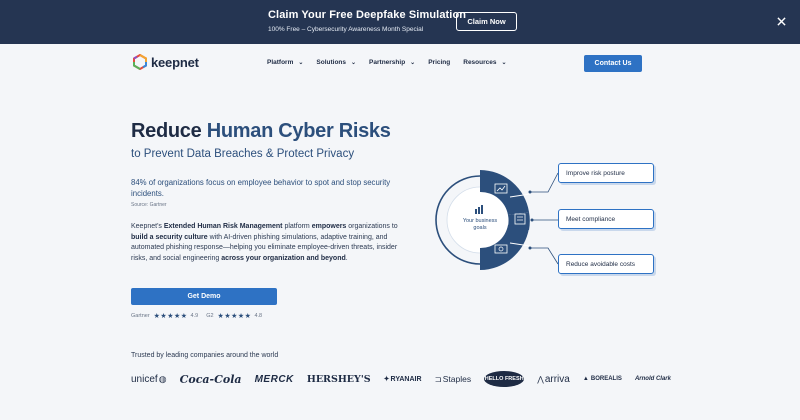 The width and height of the screenshot is (800, 420). What do you see at coordinates (606, 379) in the screenshot?
I see `brand-name: BOREALIS` at bounding box center [606, 379].